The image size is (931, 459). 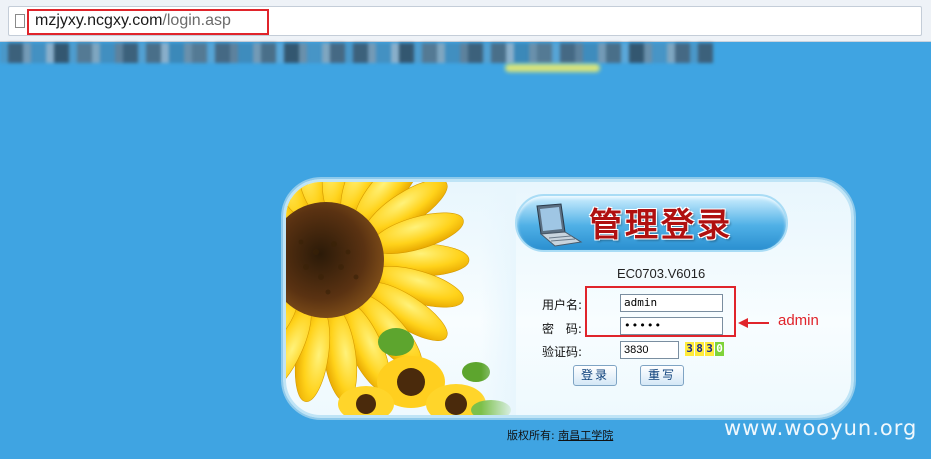 What do you see at coordinates (660, 311) in the screenshot?
I see `credentials-highlight-box` at bounding box center [660, 311].